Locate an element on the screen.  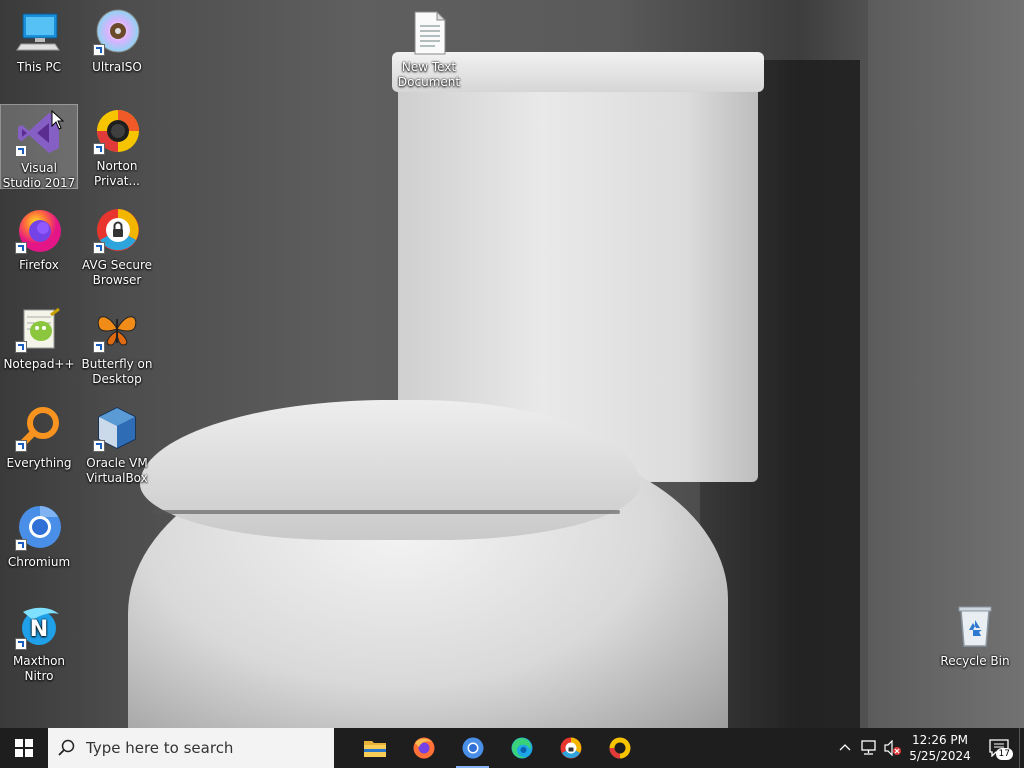
wallpaper-seat-edge is located at coordinates (385, 512).